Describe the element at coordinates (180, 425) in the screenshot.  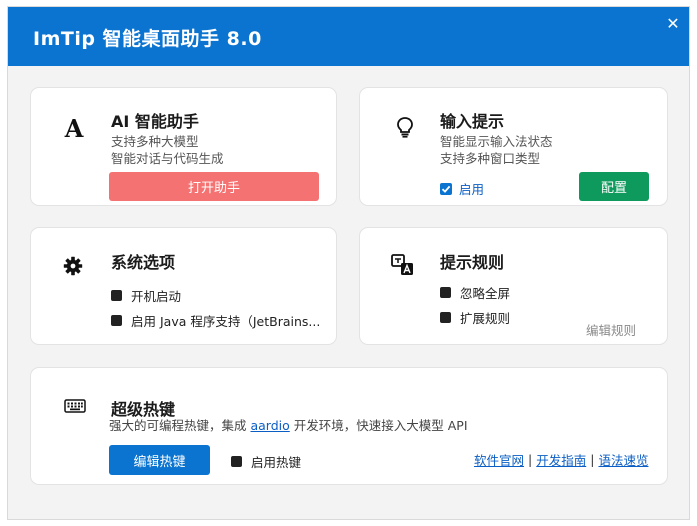
I see `hotkey-desc-prefix: 强大的可编程热键，集成` at that location.